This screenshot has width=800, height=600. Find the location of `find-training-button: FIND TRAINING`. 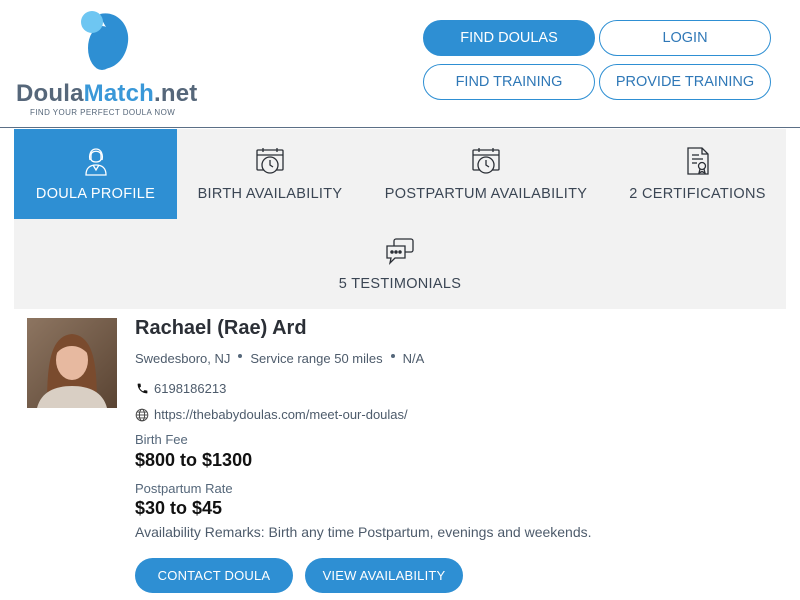

find-training-button: FIND TRAINING is located at coordinates (509, 82).